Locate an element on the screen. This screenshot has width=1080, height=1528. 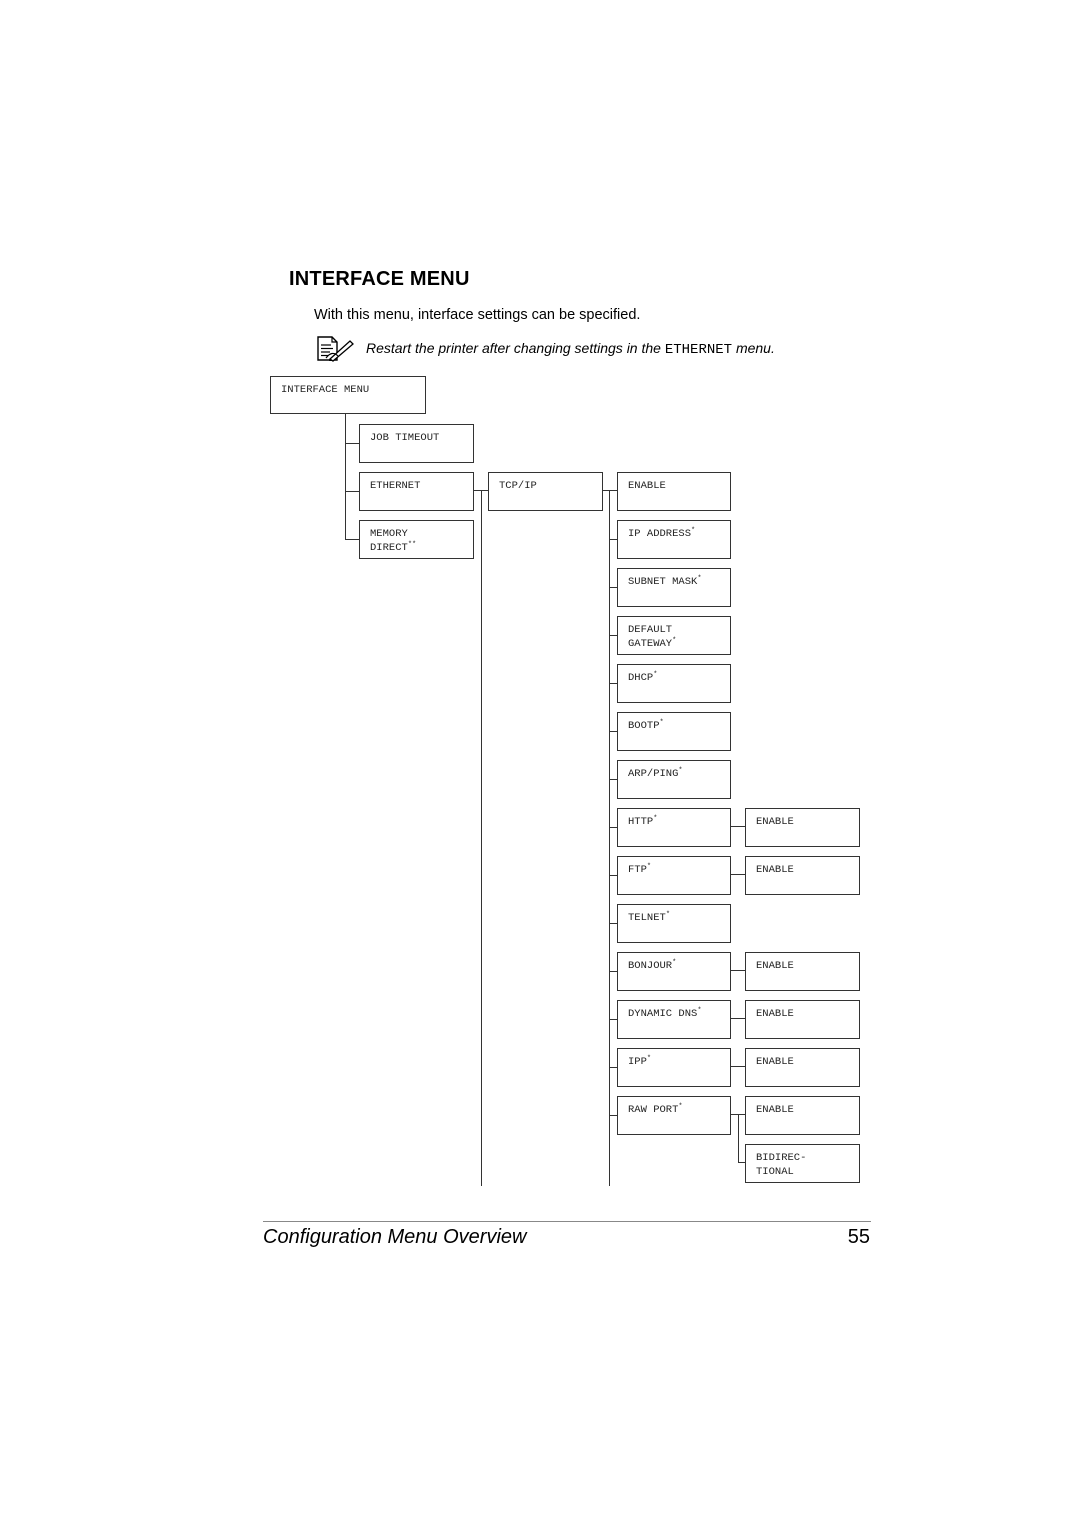
box-label: IPP is located at coordinates (637, 1062).